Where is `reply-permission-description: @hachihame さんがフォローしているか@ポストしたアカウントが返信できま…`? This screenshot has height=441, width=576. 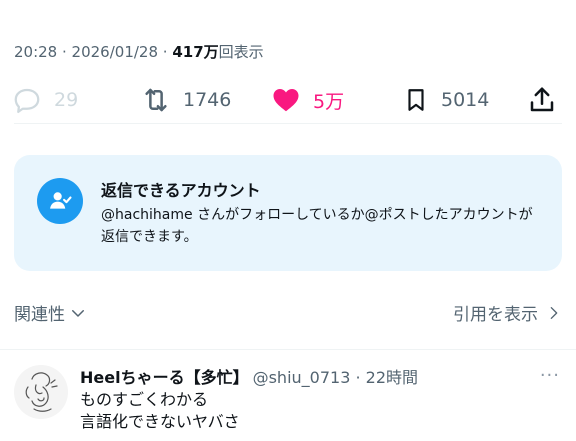
reply-permission-description: @hachihame さんがフォローしているか@ポストしたアカウントが返信できま… is located at coordinates (317, 226).